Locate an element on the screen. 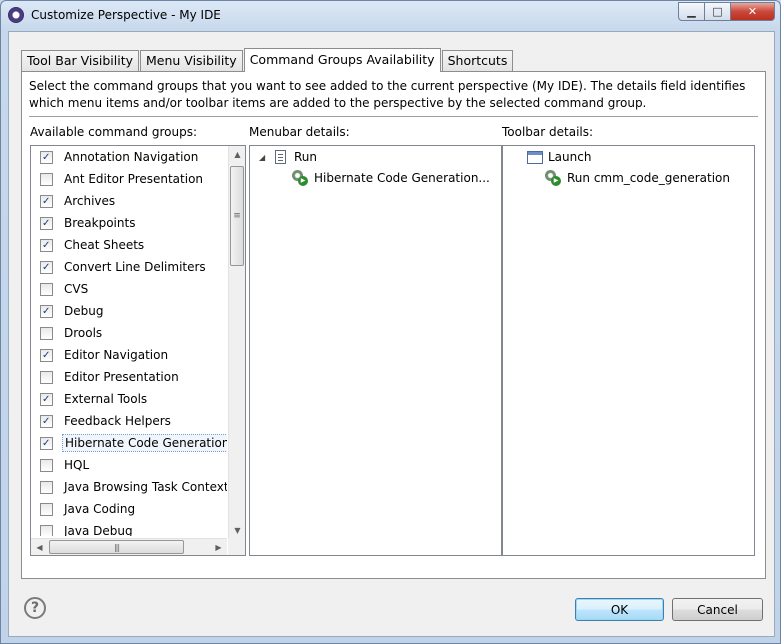 The height and width of the screenshot is (644, 781). close-button: ✕ is located at coordinates (753, 11).